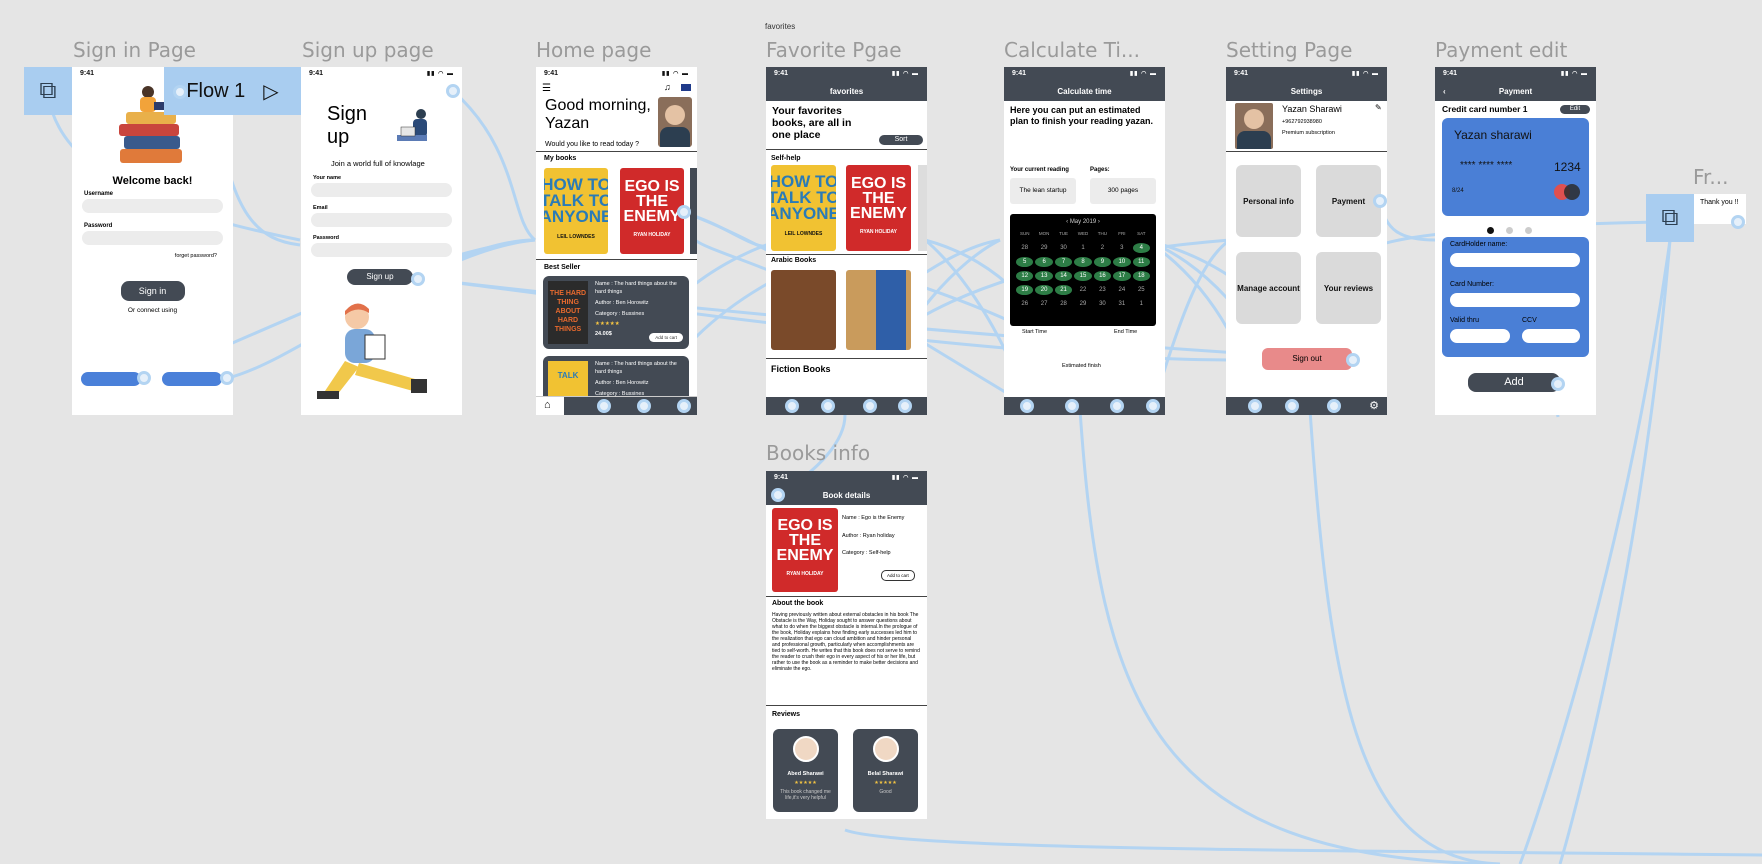 This screenshot has height=864, width=1762. What do you see at coordinates (1348, 288) in the screenshot?
I see `tile-your-reviews: Your reviews` at bounding box center [1348, 288].